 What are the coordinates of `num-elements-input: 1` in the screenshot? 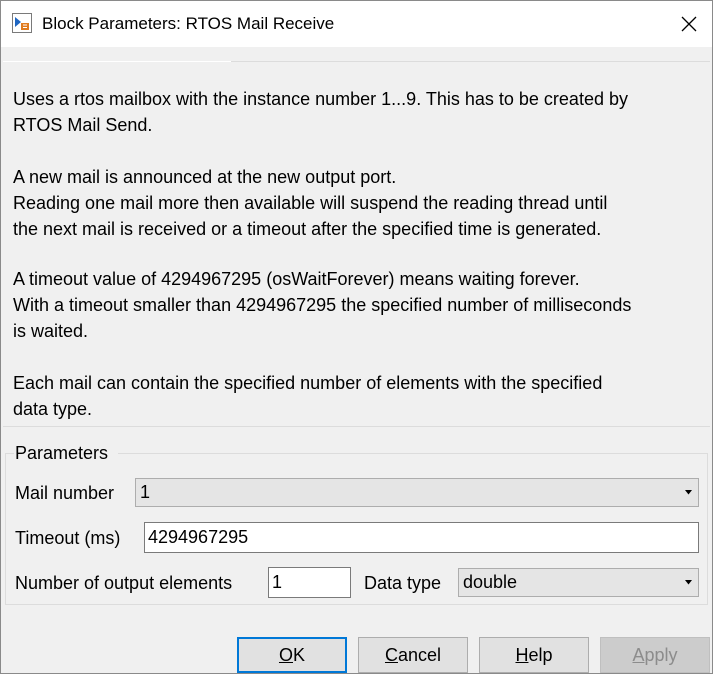 It's located at (309, 582).